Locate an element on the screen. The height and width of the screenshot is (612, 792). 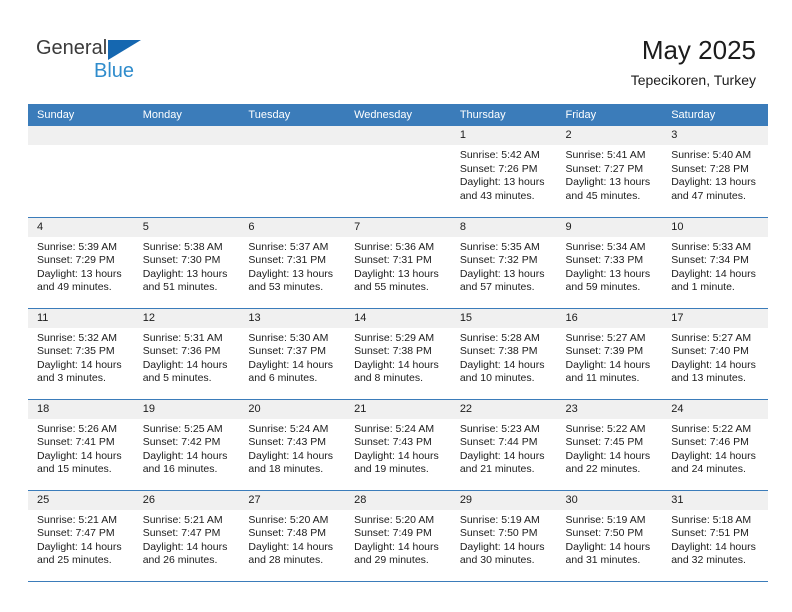
daylight-duration-line2: and 3 minutes. is located at coordinates (71, 378).